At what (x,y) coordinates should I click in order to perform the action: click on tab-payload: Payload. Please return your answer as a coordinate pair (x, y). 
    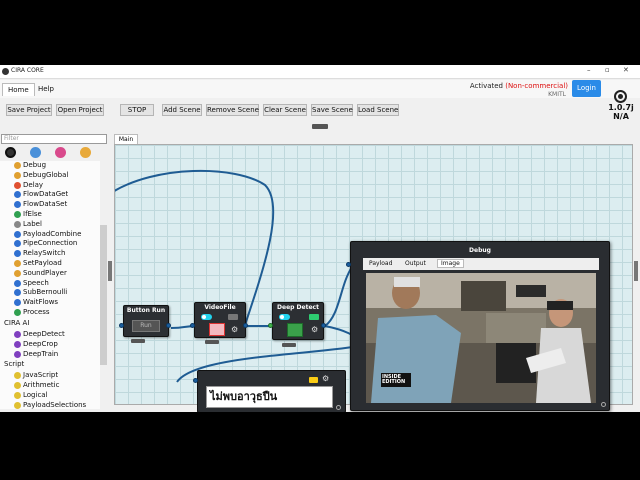
    Looking at the image, I should click on (380, 263).